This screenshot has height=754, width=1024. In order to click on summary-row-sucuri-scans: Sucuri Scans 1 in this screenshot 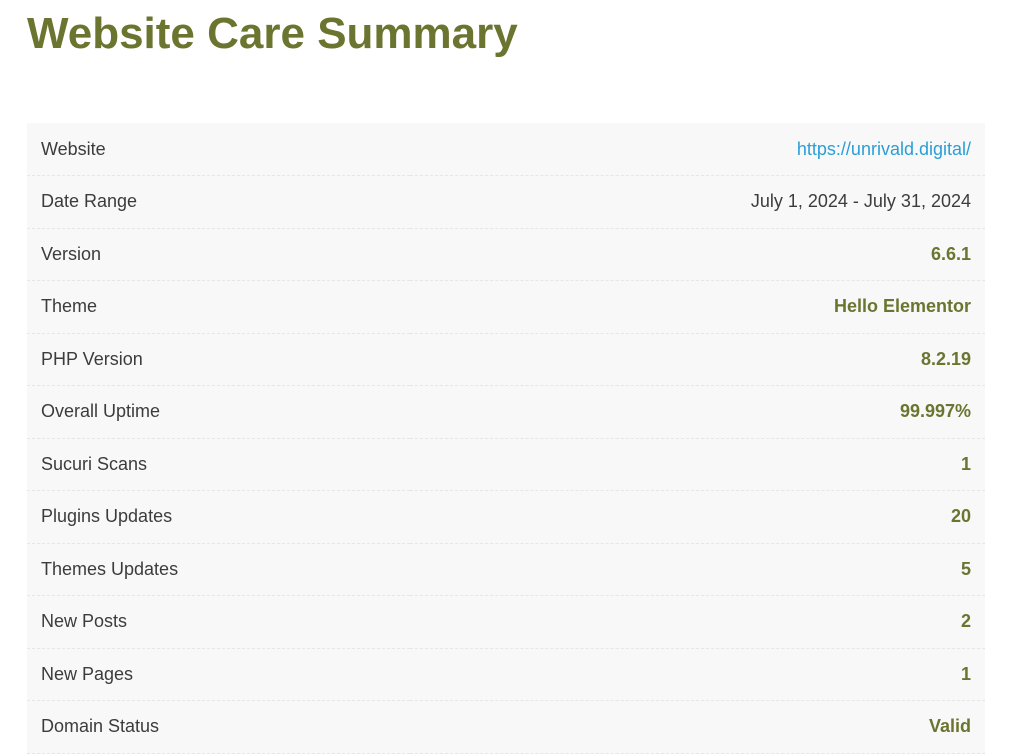, I will do `click(506, 464)`.